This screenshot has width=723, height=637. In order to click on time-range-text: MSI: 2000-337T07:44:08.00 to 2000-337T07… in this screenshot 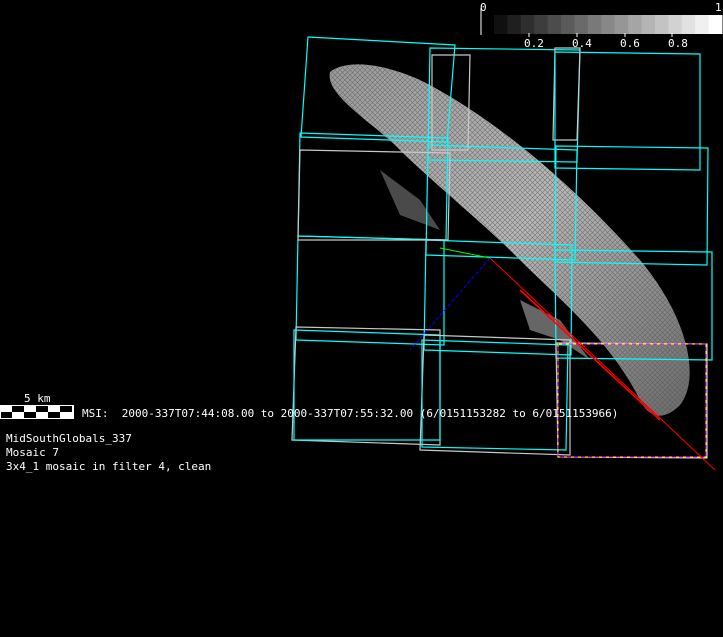, I will do `click(350, 413)`.